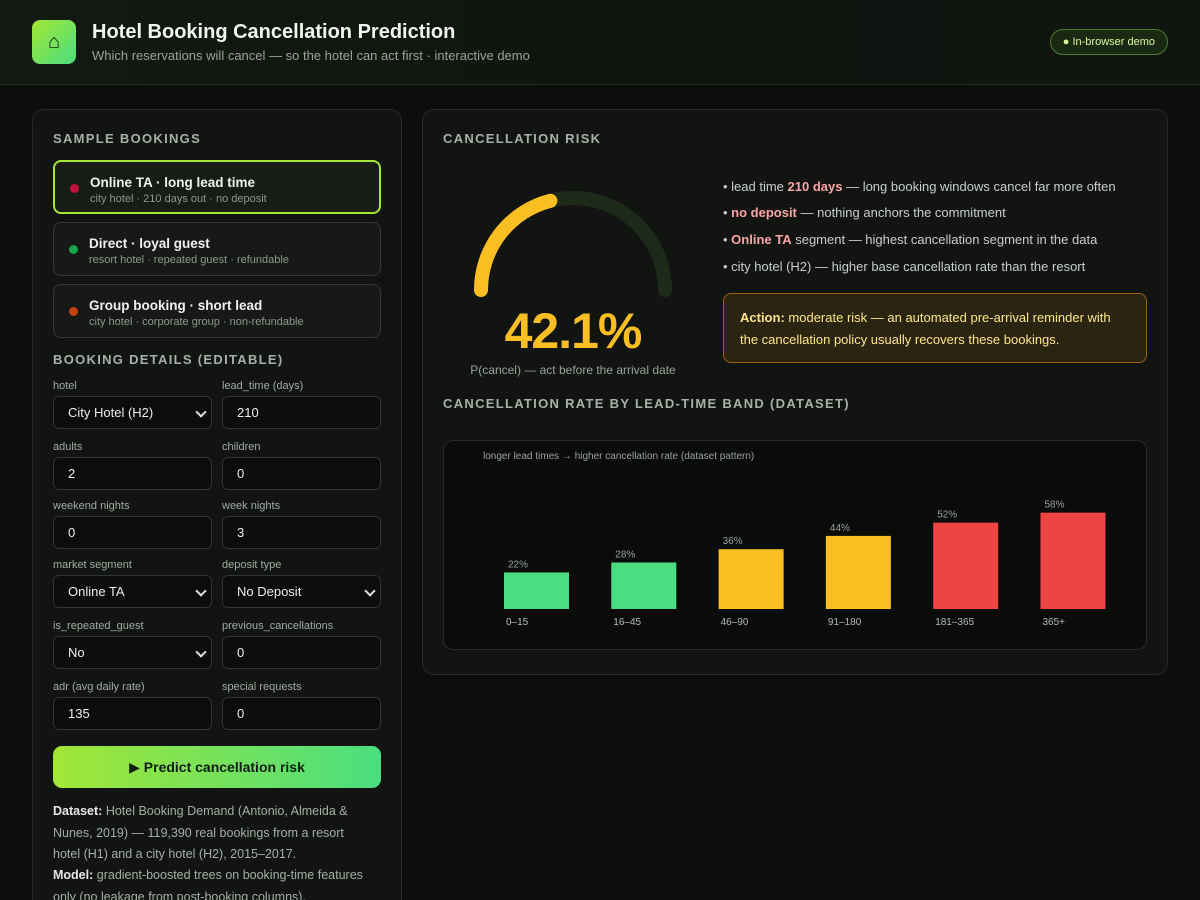  I want to click on demo-badge: ● In-browser demo, so click(1108, 42).